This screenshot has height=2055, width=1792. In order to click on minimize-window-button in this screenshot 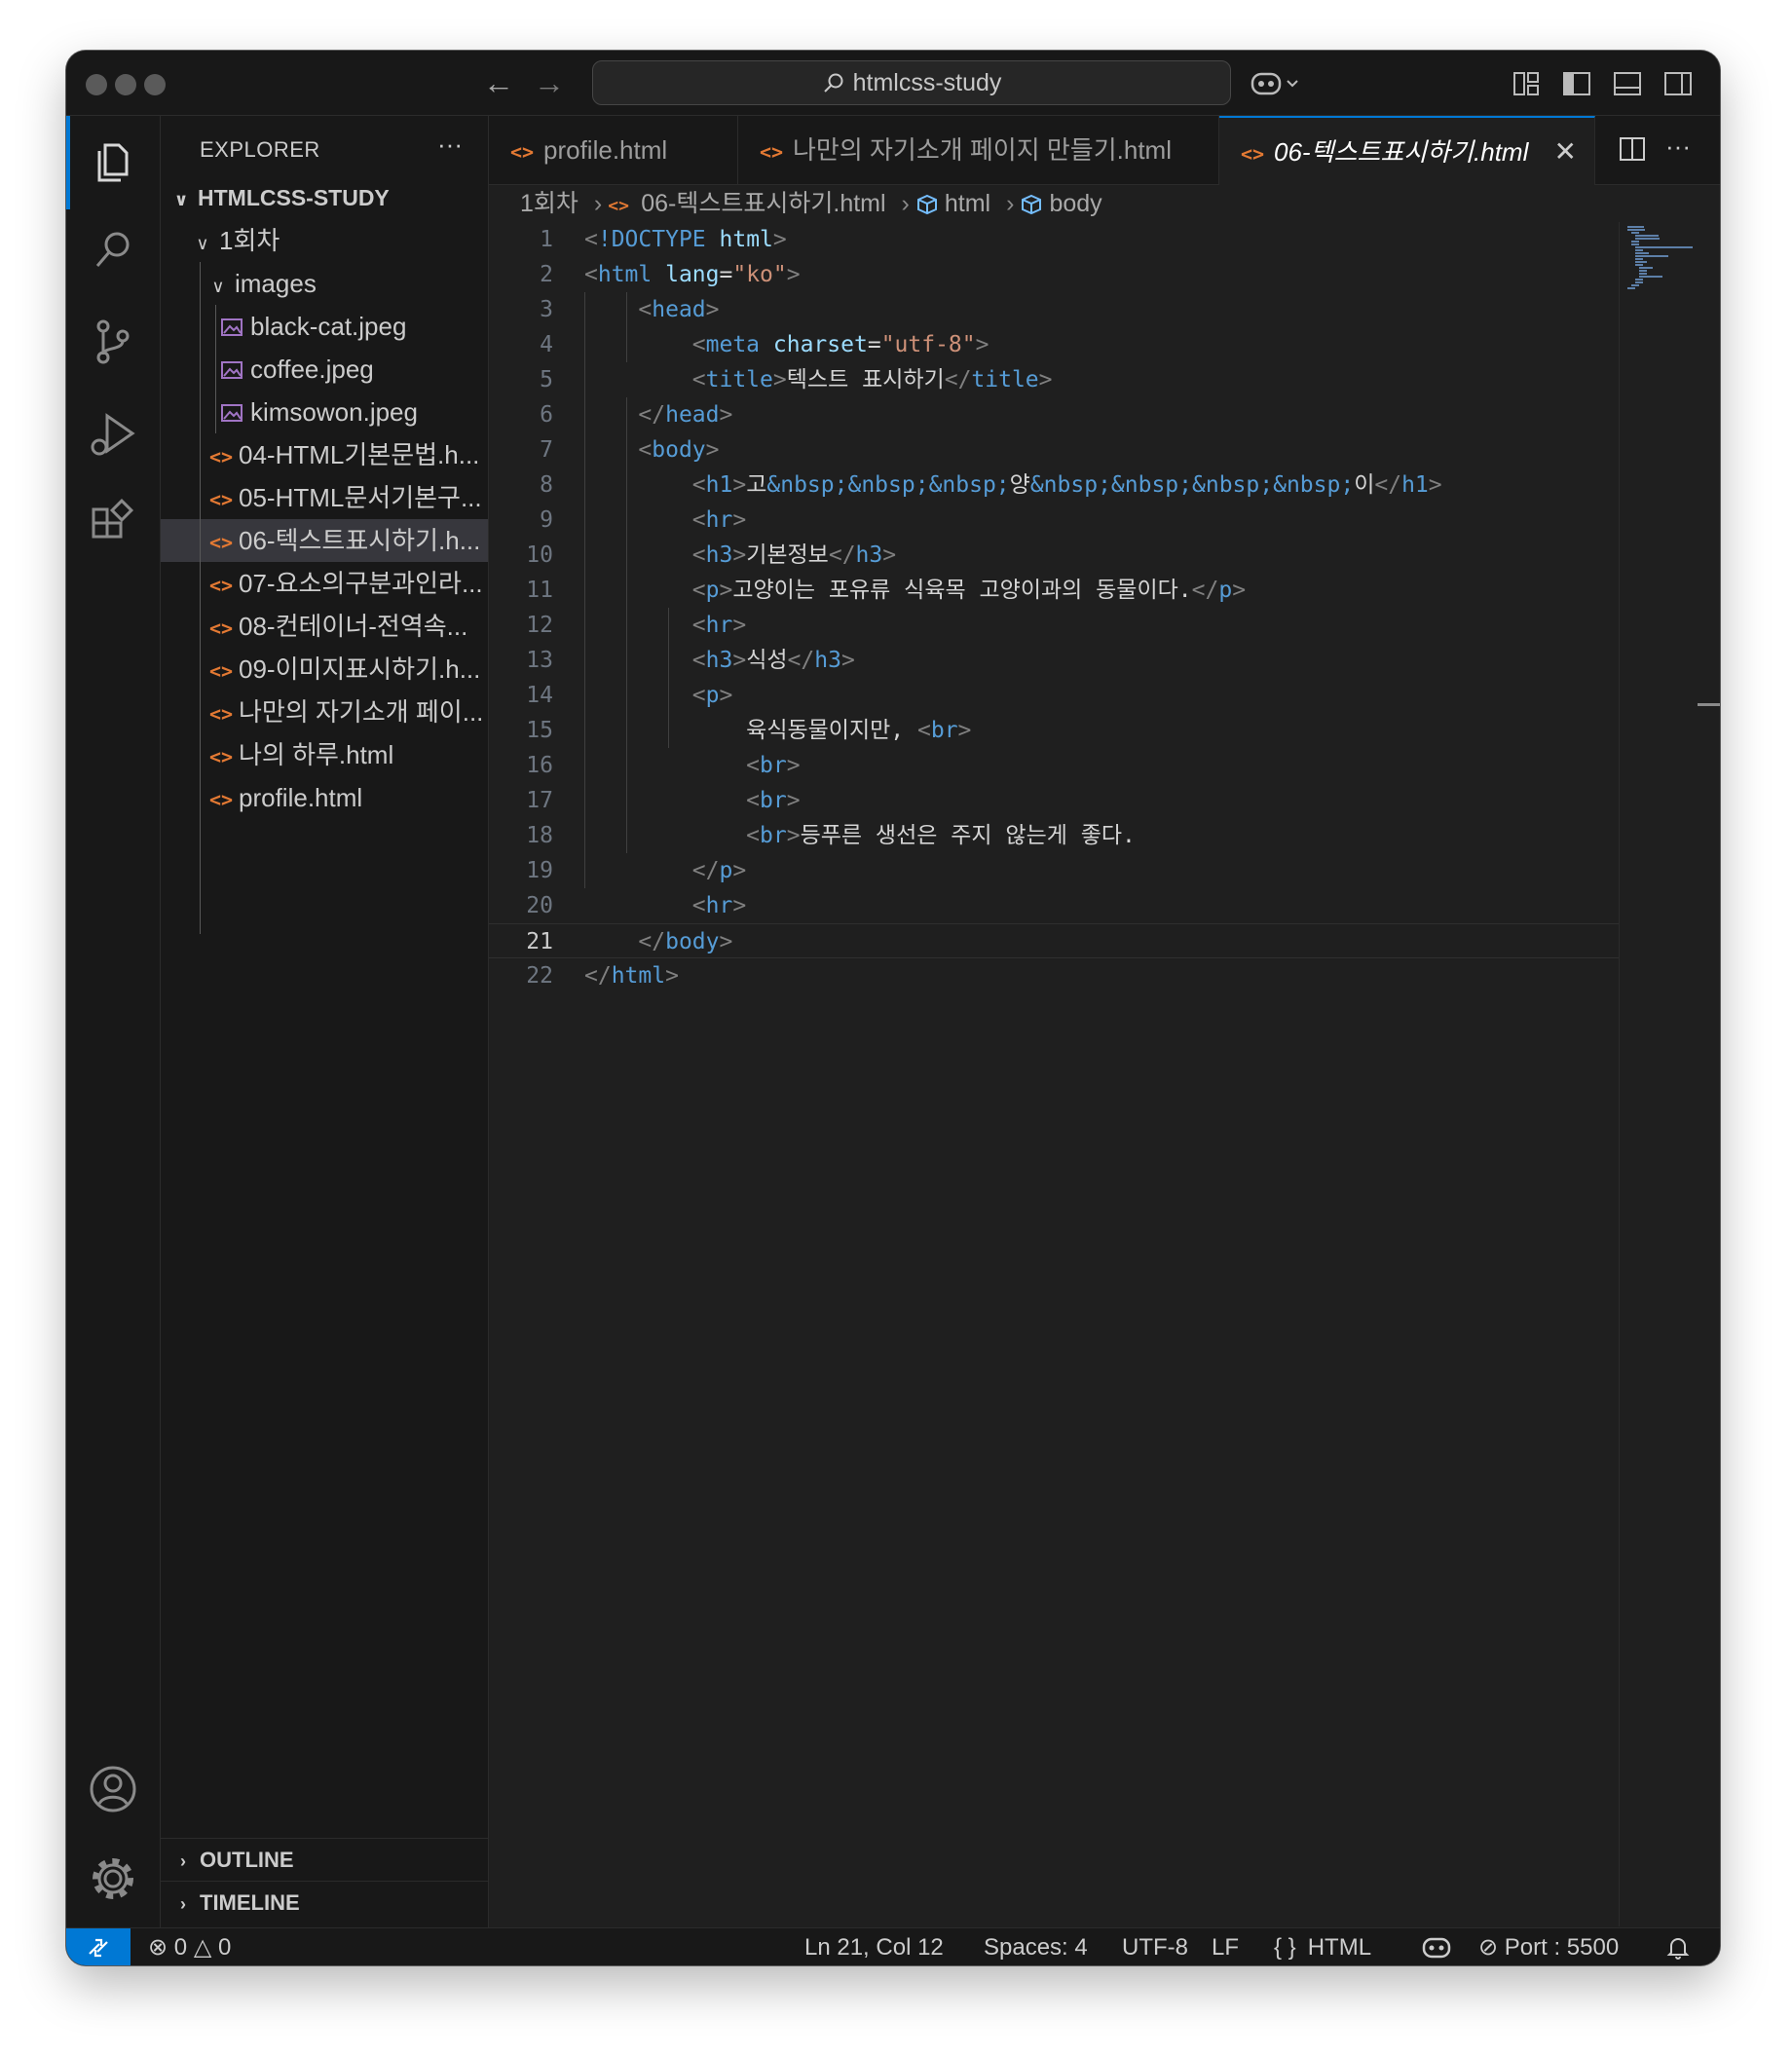, I will do `click(125, 84)`.